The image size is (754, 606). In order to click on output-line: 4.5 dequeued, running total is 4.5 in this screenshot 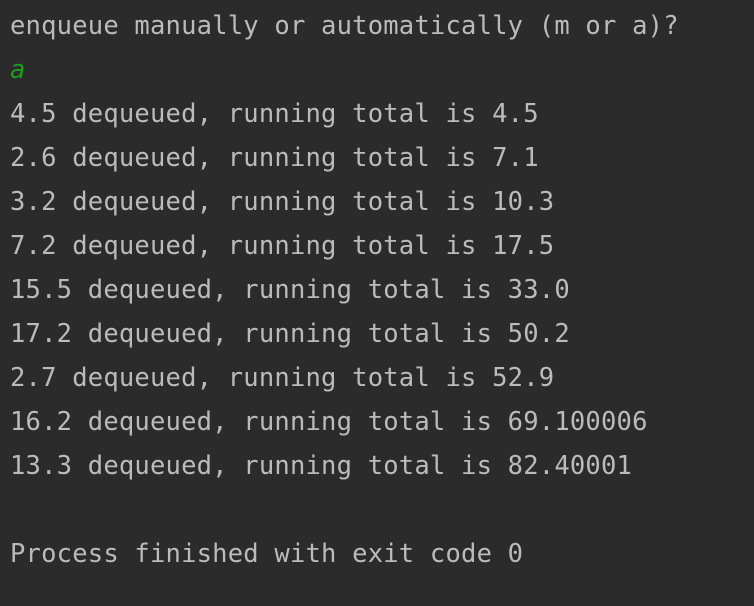, I will do `click(274, 114)`.